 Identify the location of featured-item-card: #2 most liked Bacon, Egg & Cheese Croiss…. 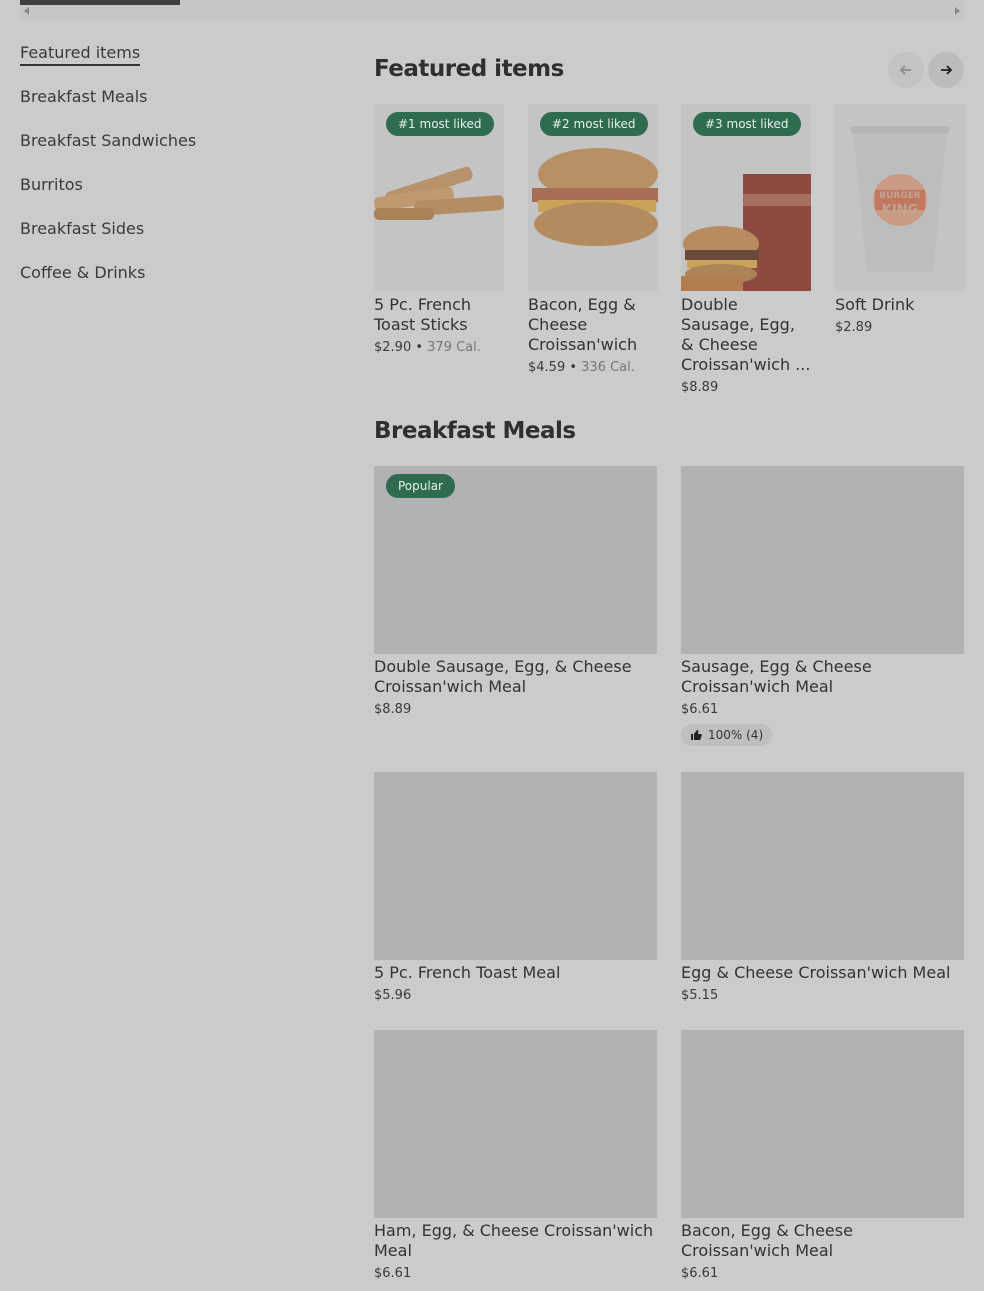
(593, 240).